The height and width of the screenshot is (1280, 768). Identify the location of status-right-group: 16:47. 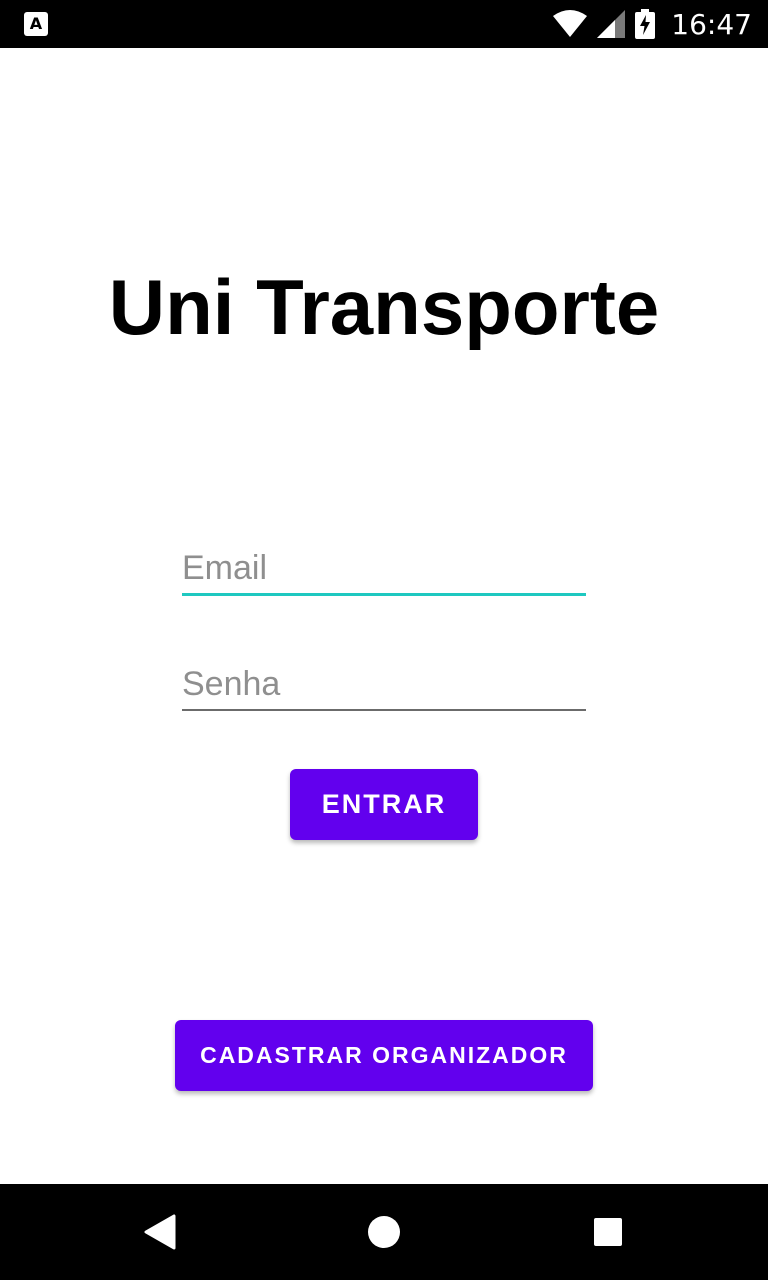
(652, 24).